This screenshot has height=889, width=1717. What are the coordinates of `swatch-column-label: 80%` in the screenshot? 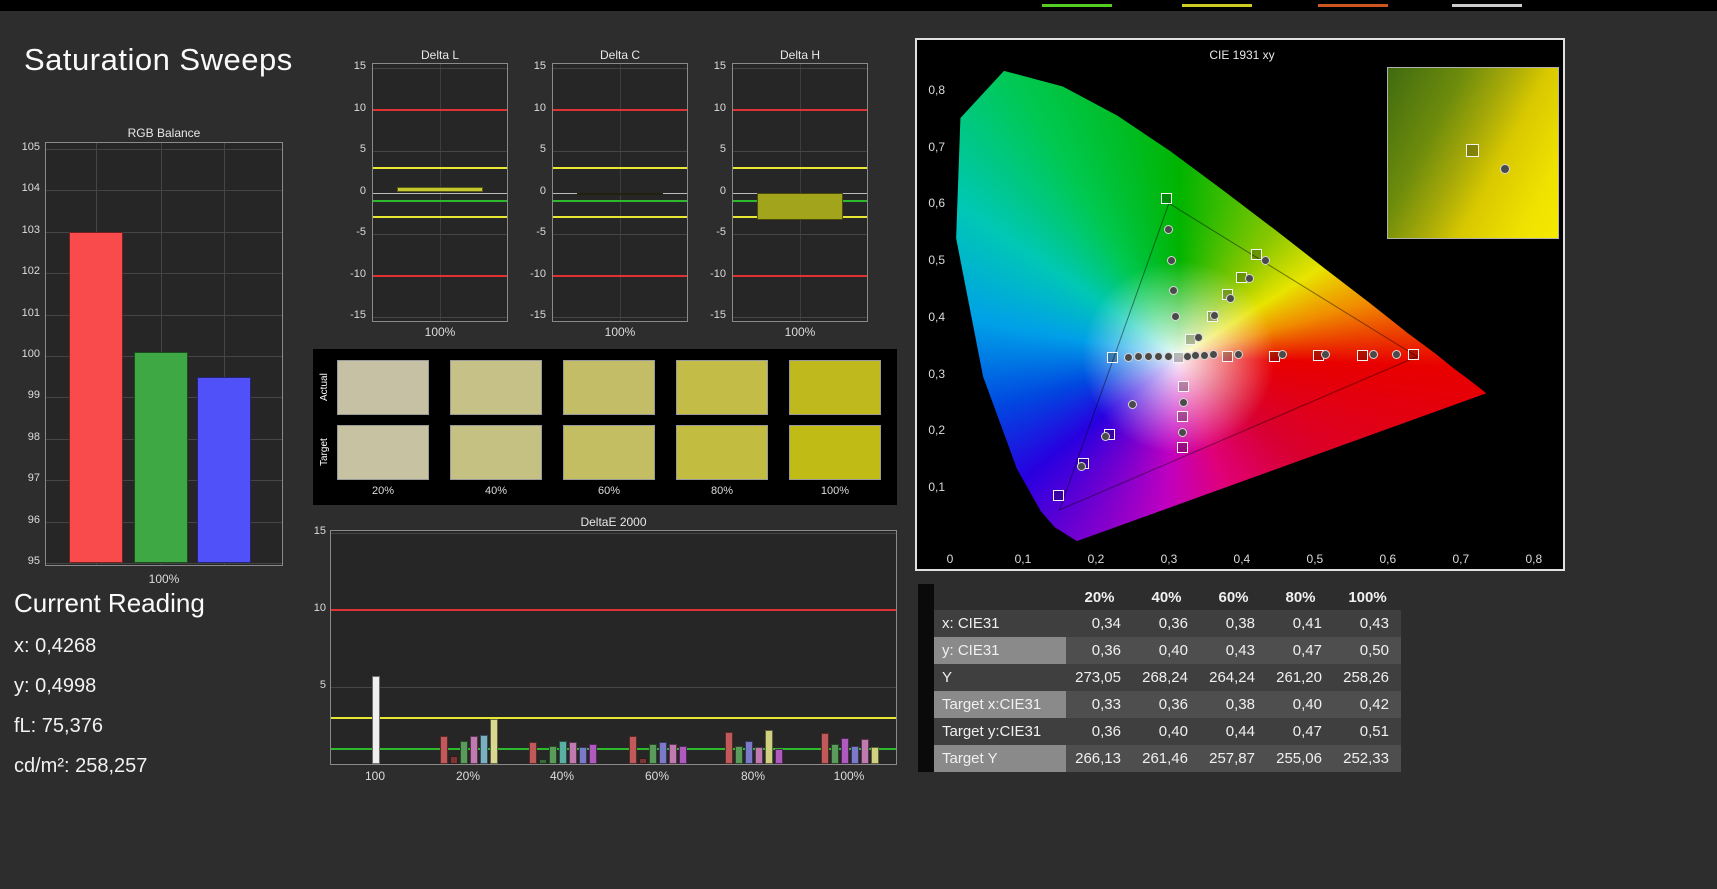 It's located at (722, 491).